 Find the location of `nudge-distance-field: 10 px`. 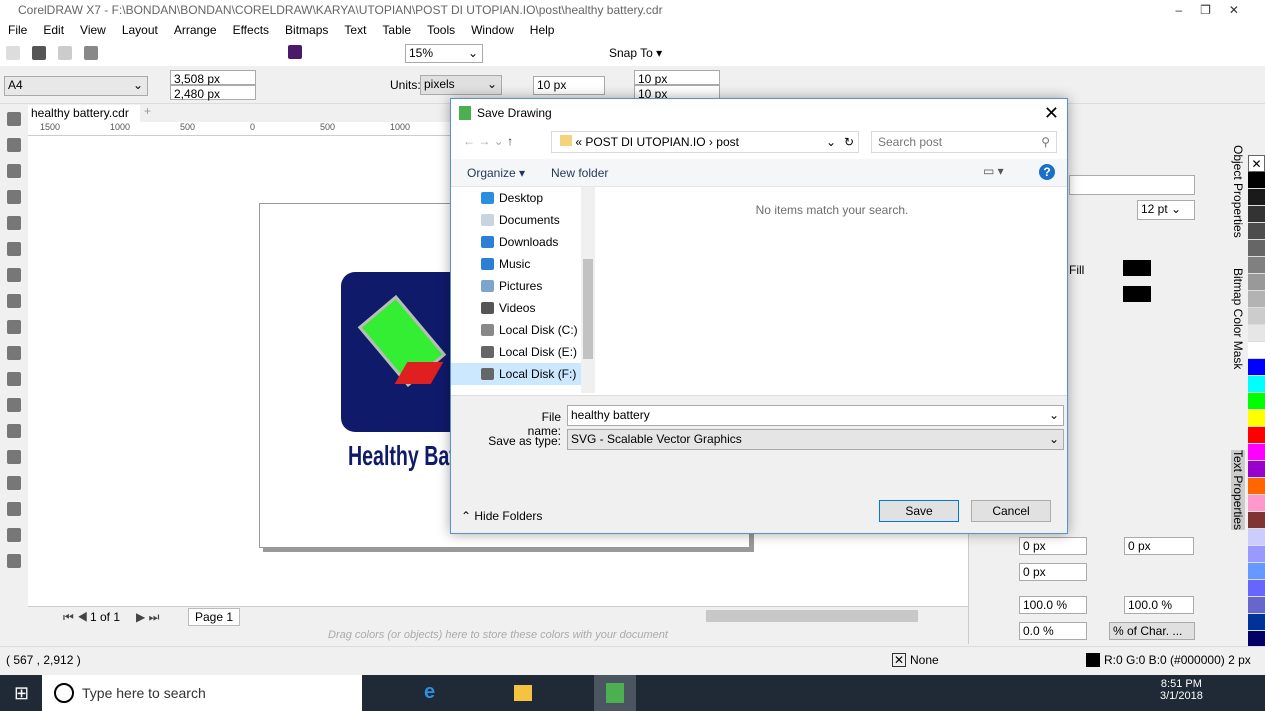

nudge-distance-field: 10 px is located at coordinates (569, 85).